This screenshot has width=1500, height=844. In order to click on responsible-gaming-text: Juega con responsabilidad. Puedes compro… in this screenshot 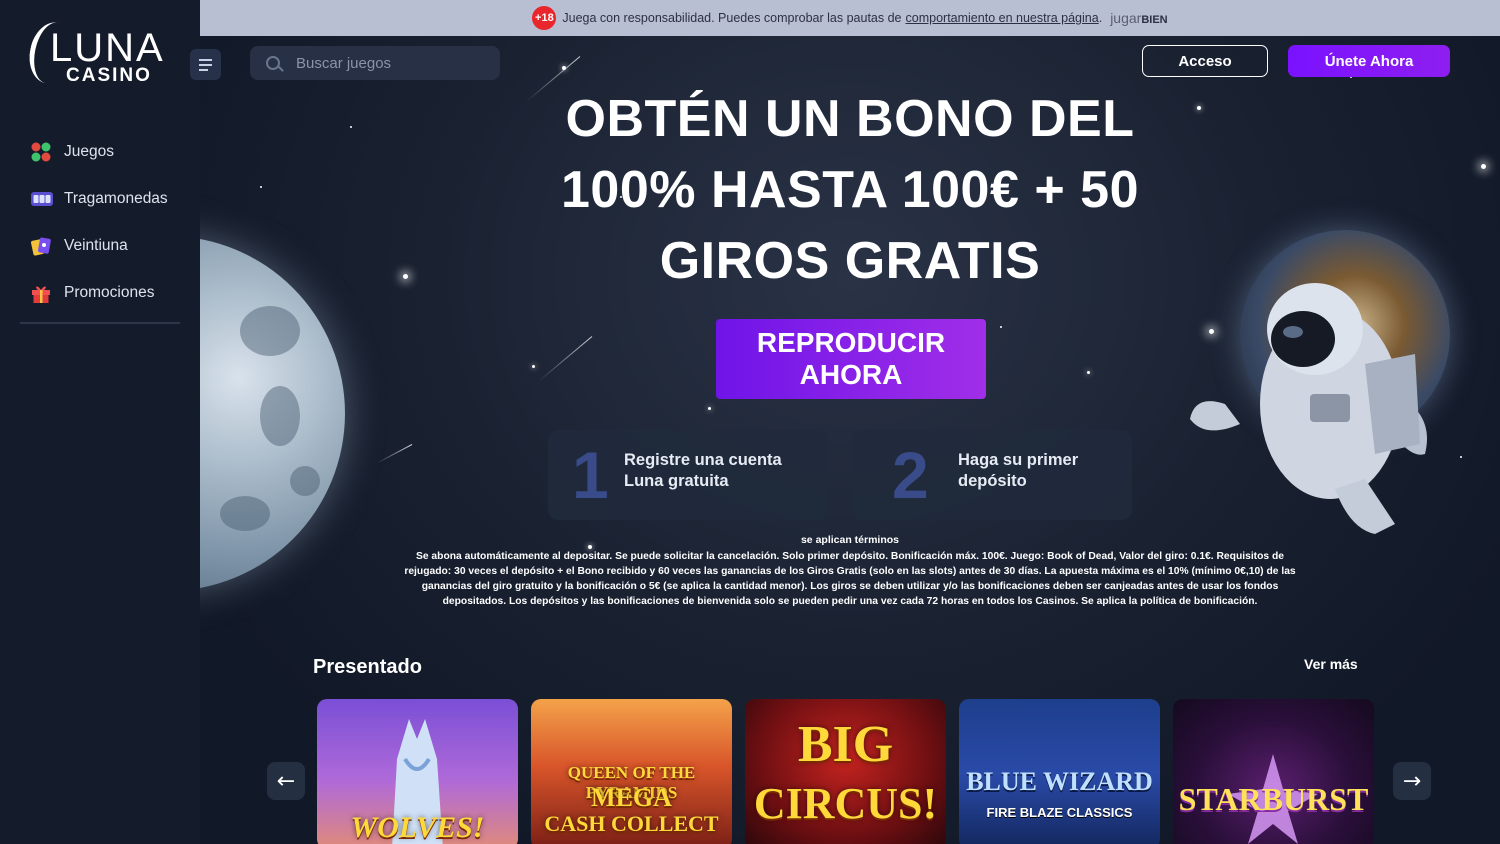, I will do `click(732, 18)`.